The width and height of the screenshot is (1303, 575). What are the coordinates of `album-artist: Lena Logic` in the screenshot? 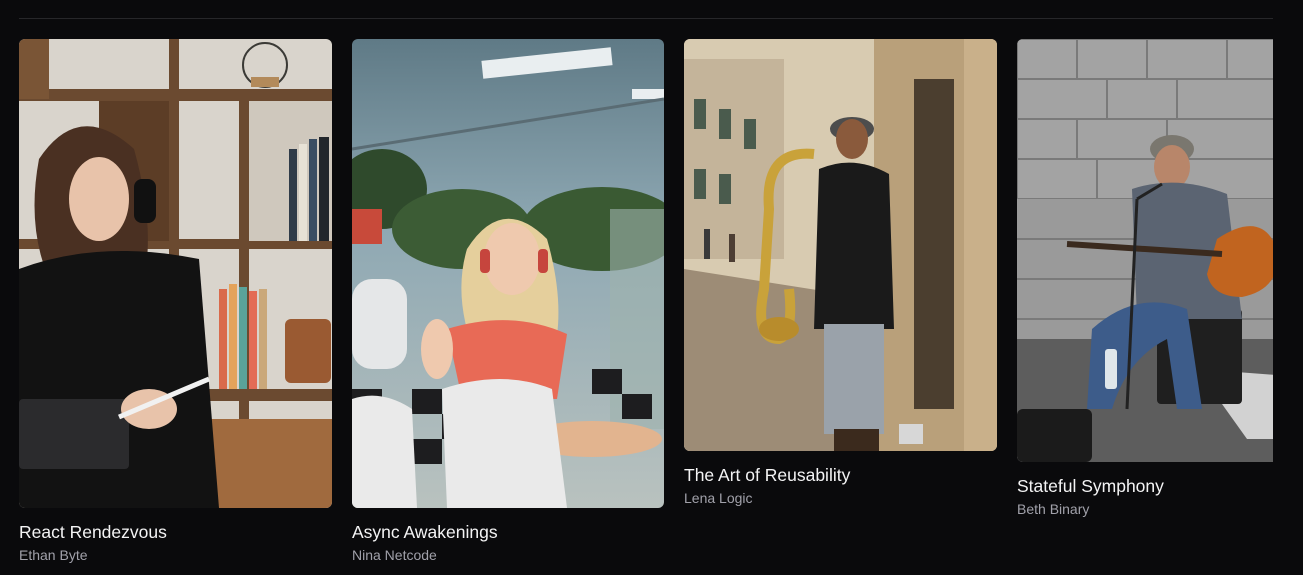 It's located at (718, 498).